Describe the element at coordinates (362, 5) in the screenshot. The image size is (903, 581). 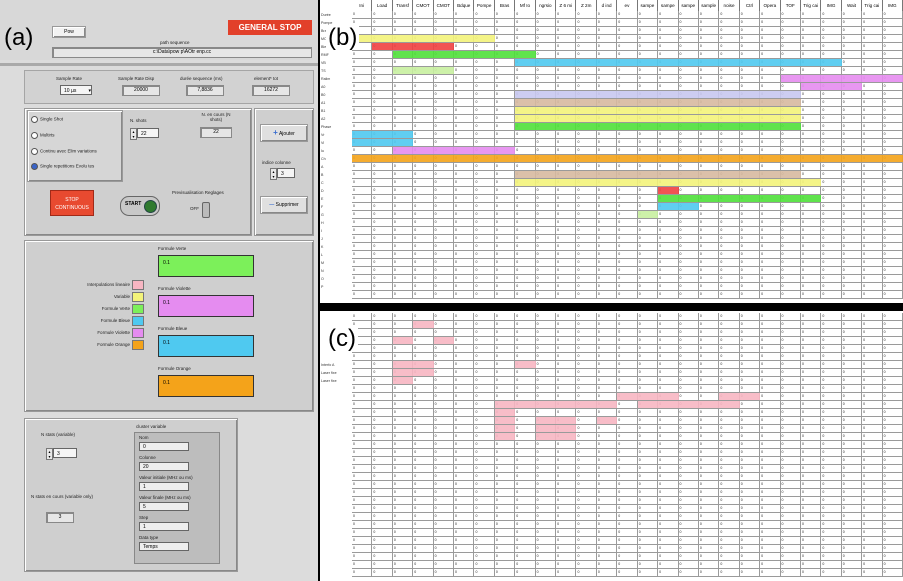
I see `column-header: Ini` at that location.